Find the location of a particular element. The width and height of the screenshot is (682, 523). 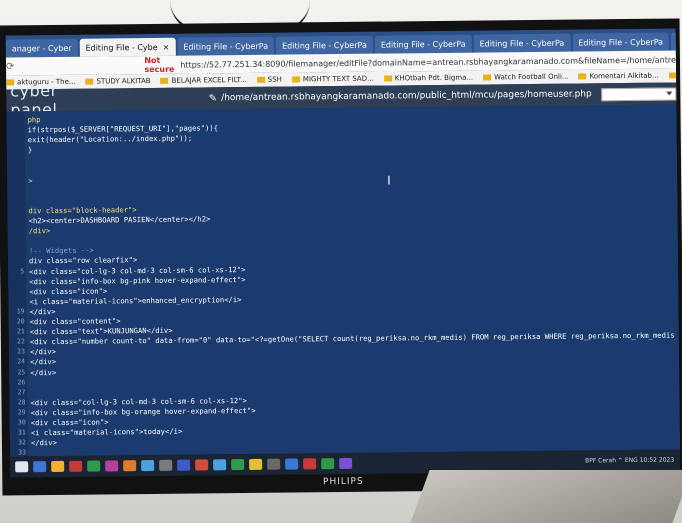

refresh-icon: ⟳ is located at coordinates (10, 66).